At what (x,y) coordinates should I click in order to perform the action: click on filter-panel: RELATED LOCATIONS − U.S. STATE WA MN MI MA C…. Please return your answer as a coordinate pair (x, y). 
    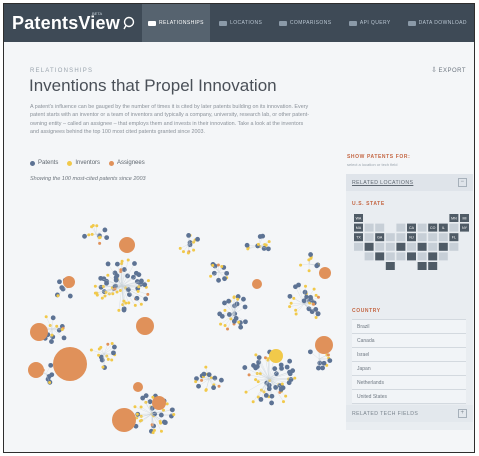
    Looking at the image, I should click on (409, 302).